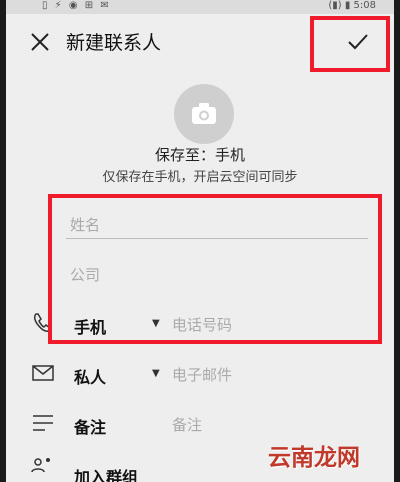 The height and width of the screenshot is (482, 400). Describe the element at coordinates (43, 375) in the screenshot. I see `mail-icon` at that location.